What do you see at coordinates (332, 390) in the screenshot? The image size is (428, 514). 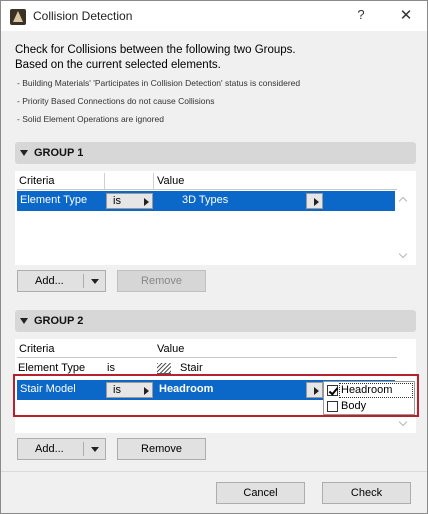 I see `headroom-checkbox` at bounding box center [332, 390].